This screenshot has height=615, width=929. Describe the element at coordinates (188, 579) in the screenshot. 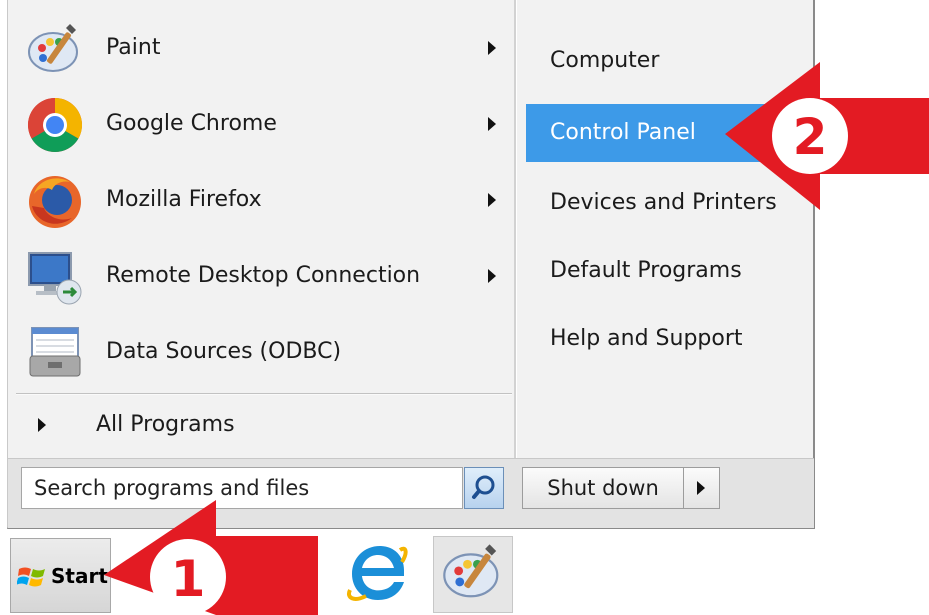

I see `step-1-label: 1` at that location.